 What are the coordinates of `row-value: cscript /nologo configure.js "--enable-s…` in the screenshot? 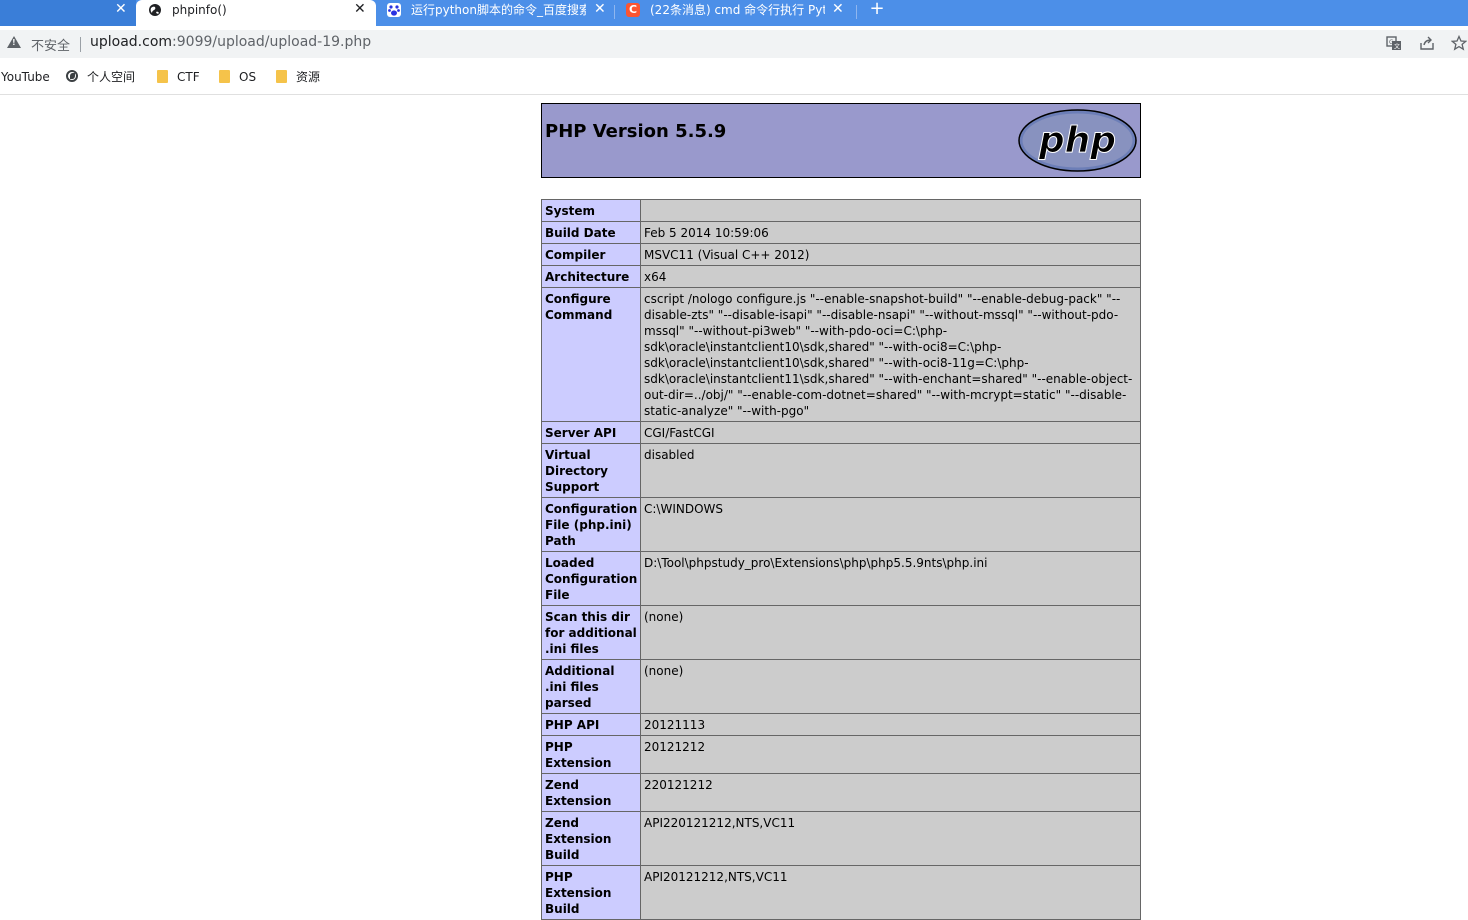 It's located at (890, 354).